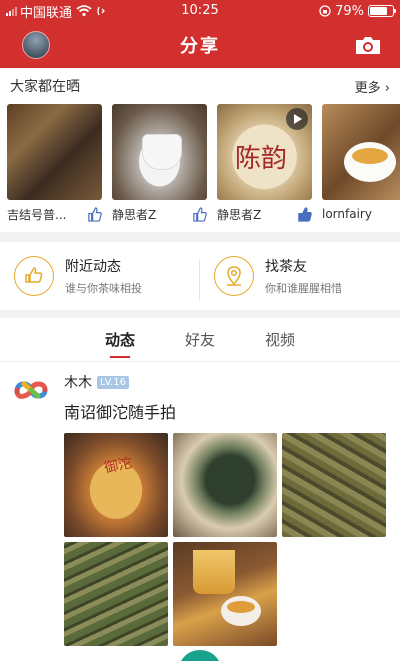  I want to click on sharing-photo-strip: 陈韵, so click(200, 152).